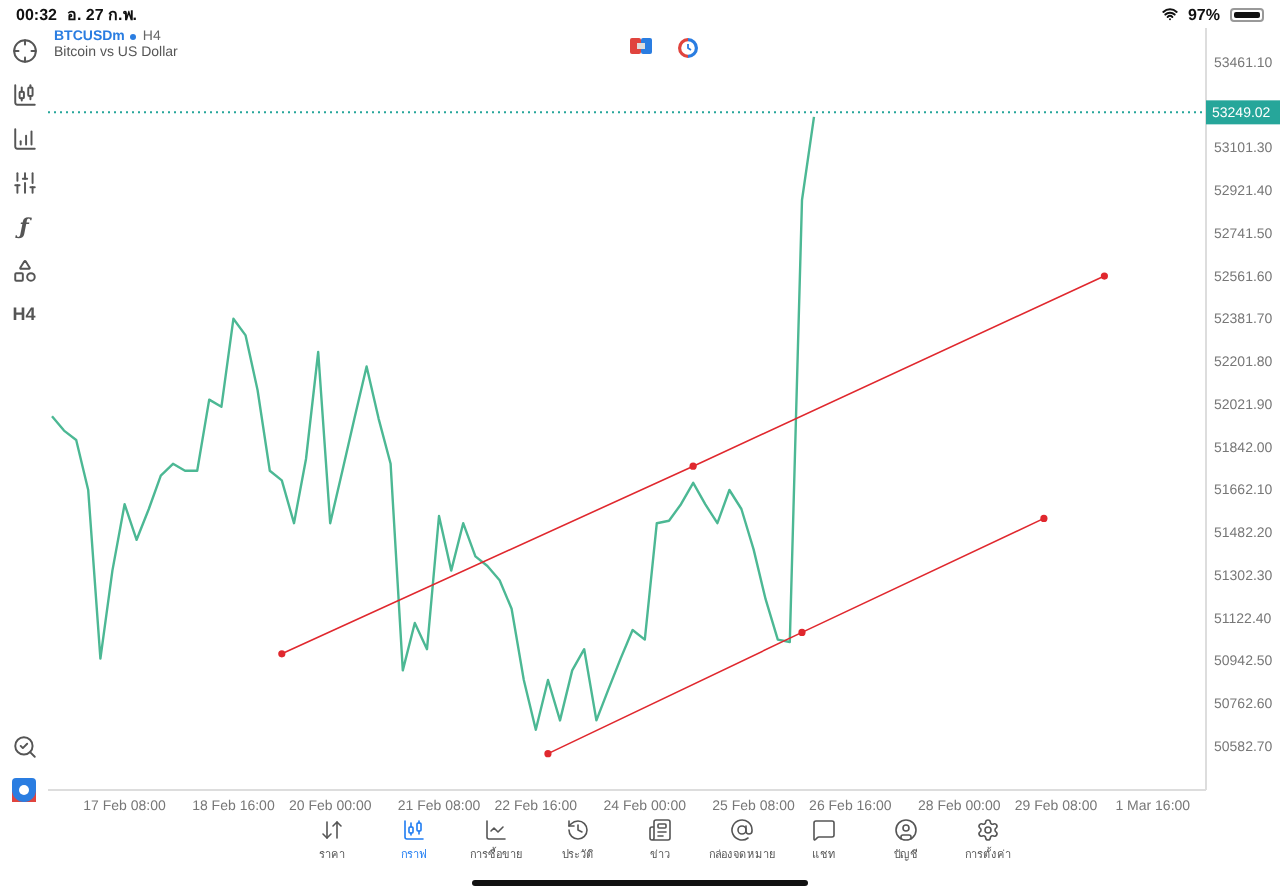 This screenshot has width=1280, height=894. Describe the element at coordinates (24, 182) in the screenshot. I see `sliders-icon` at that location.